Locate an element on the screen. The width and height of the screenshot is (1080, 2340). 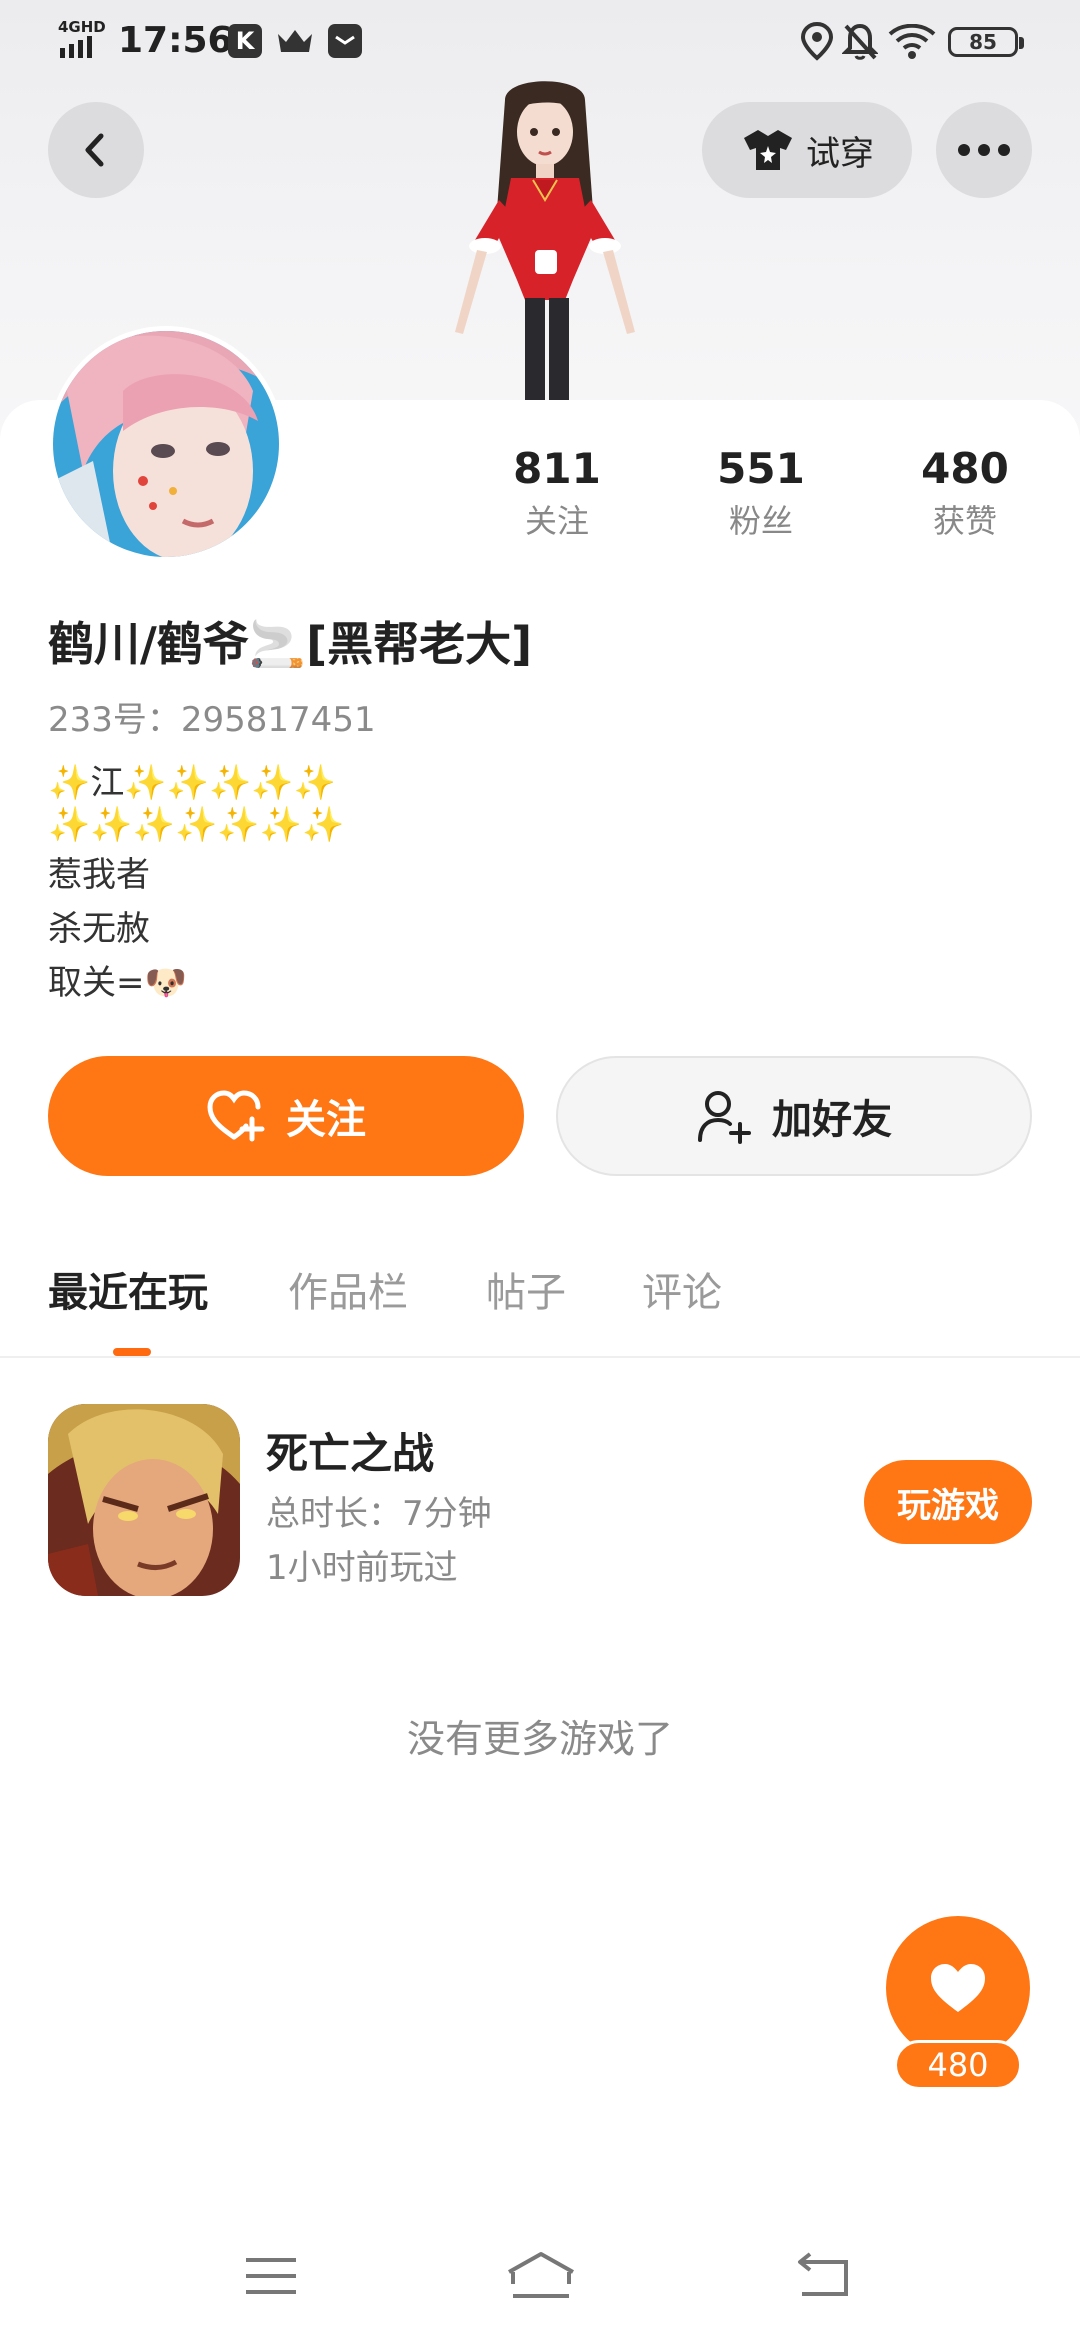
followers-label: 粉丝 is located at coordinates (760, 521).